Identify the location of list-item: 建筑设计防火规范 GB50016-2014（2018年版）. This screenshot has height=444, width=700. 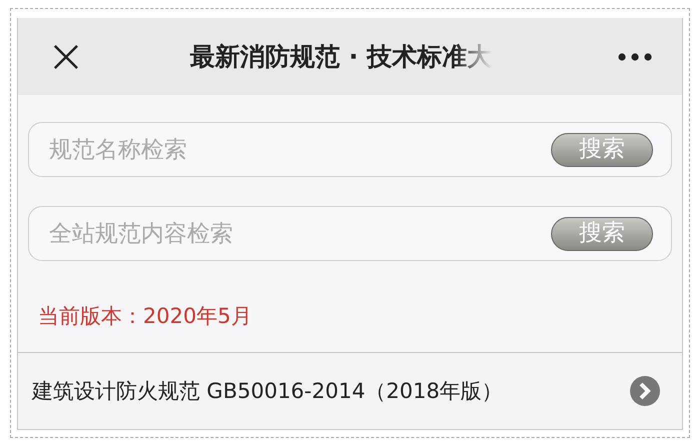
(331, 391).